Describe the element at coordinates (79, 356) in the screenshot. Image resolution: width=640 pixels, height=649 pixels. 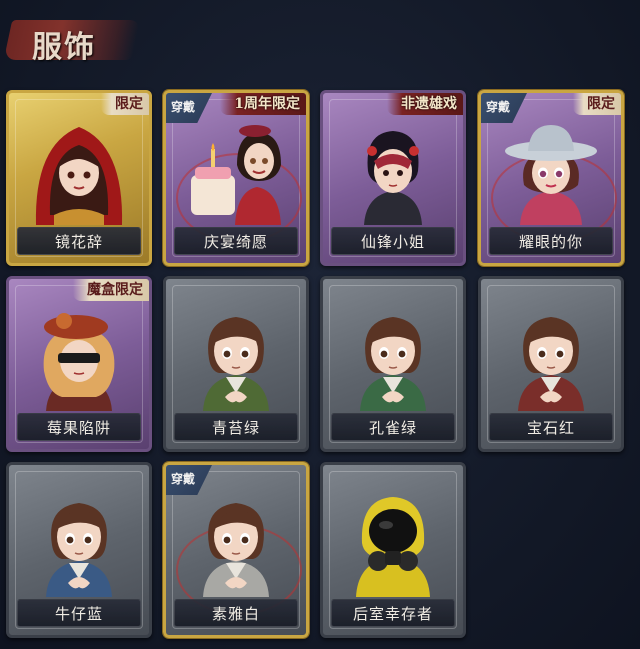
I see `blindfold-girl-portrait` at that location.